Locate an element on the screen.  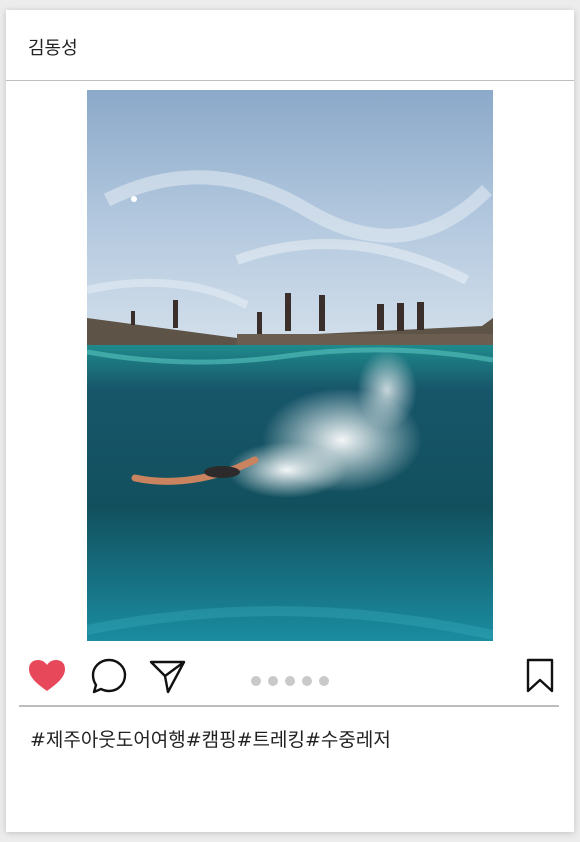
post-caption: #제주아웃도어여행#캠핑#트레킹#수중레저 is located at coordinates (210, 740).